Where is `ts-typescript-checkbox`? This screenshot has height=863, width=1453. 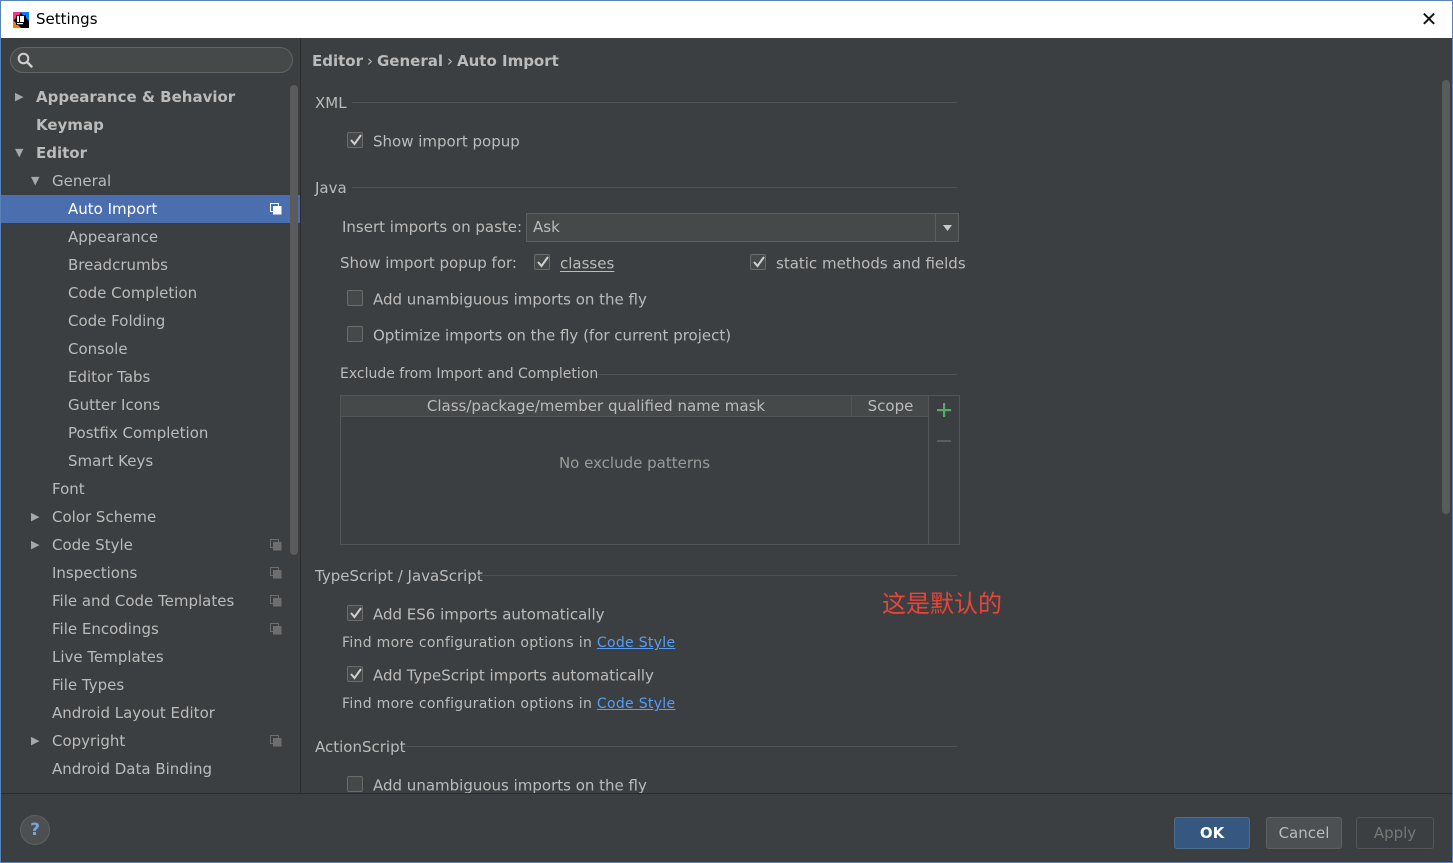 ts-typescript-checkbox is located at coordinates (355, 673).